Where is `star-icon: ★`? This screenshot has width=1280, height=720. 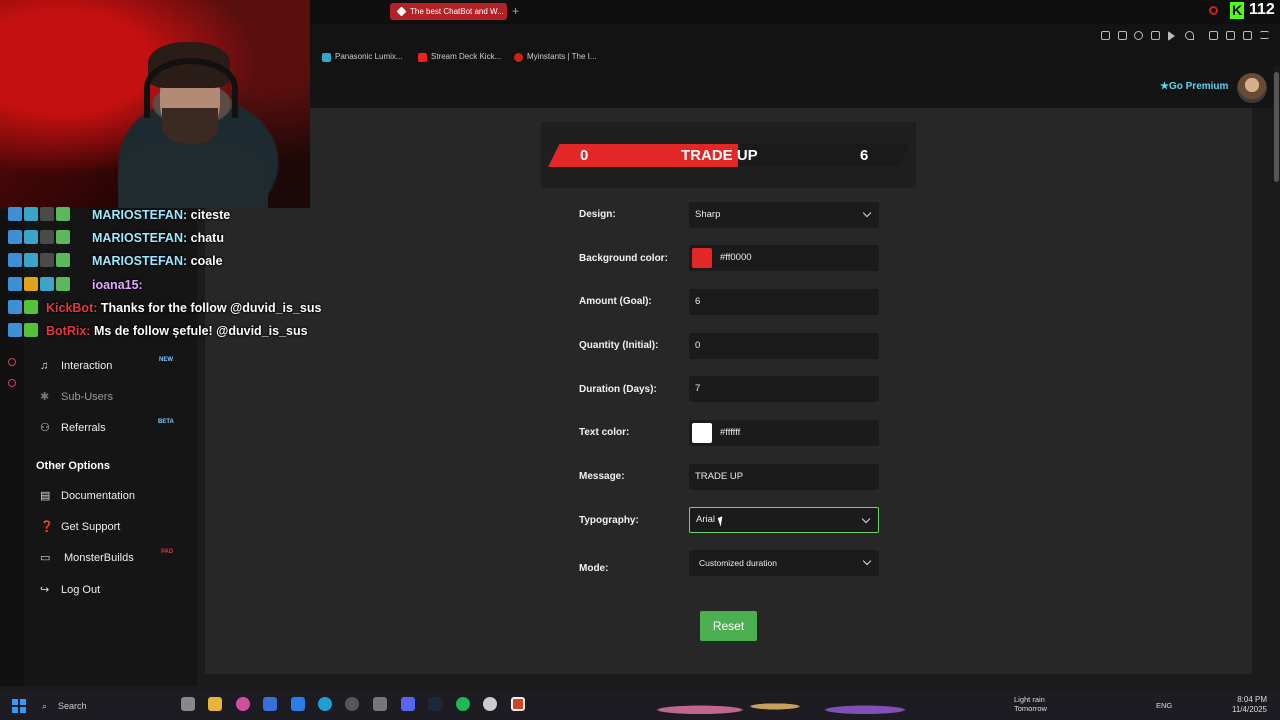
star-icon: ★ is located at coordinates (1164, 86).